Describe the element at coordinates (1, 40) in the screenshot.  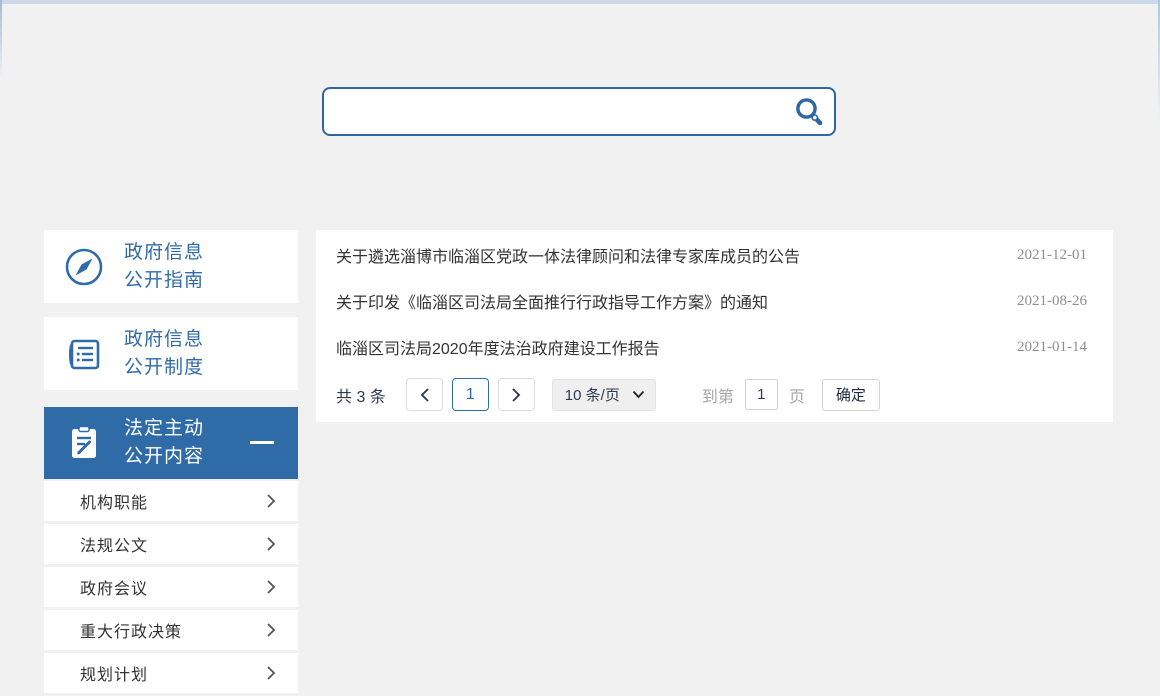
I see `page-left-edge` at that location.